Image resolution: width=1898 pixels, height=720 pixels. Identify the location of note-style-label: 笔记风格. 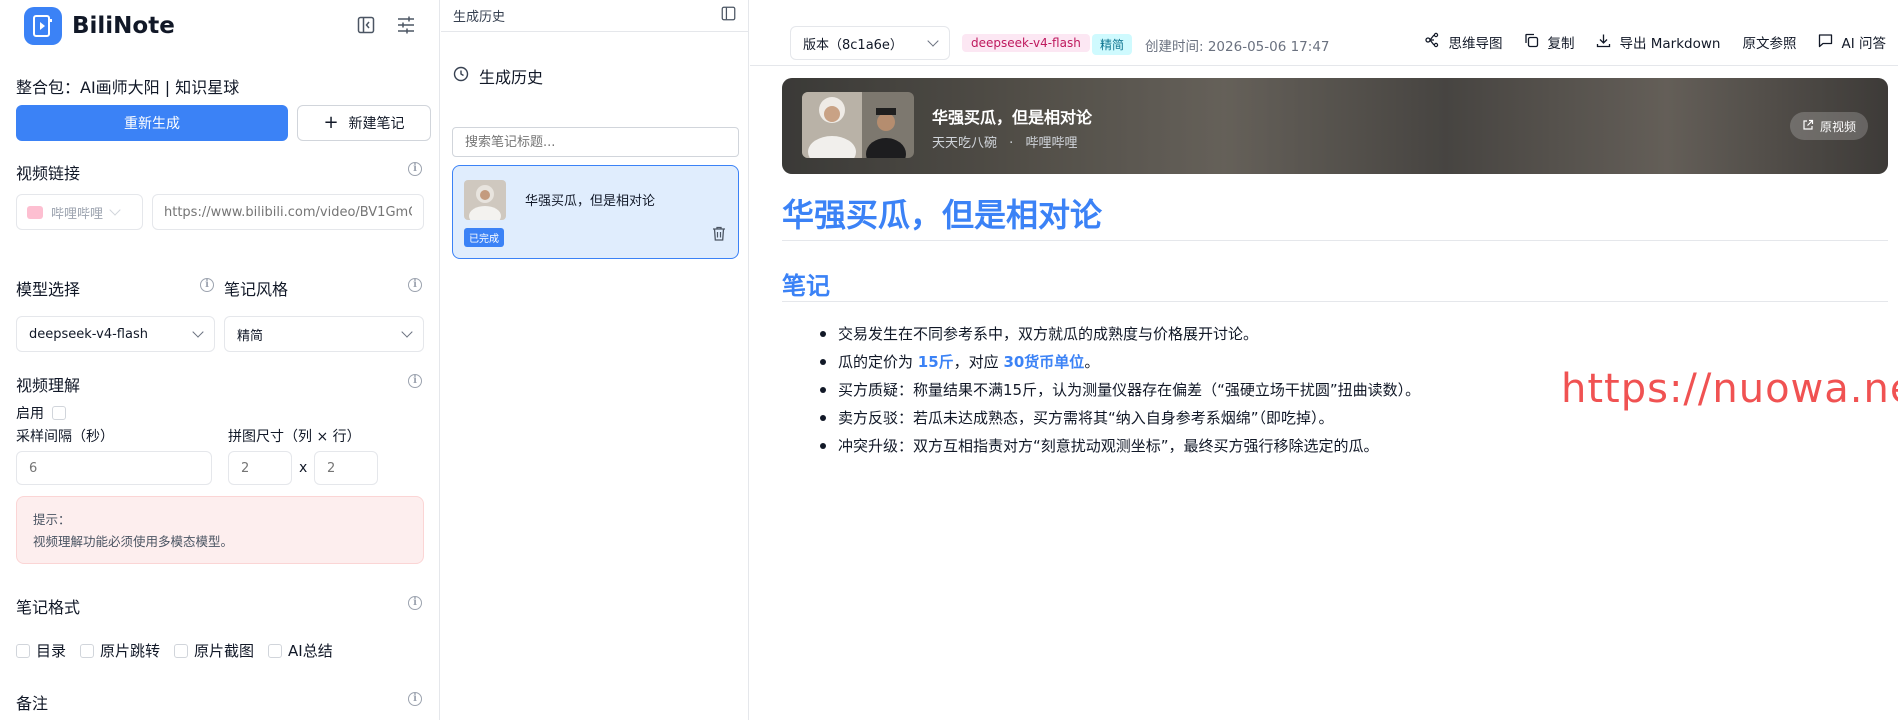
(256, 289).